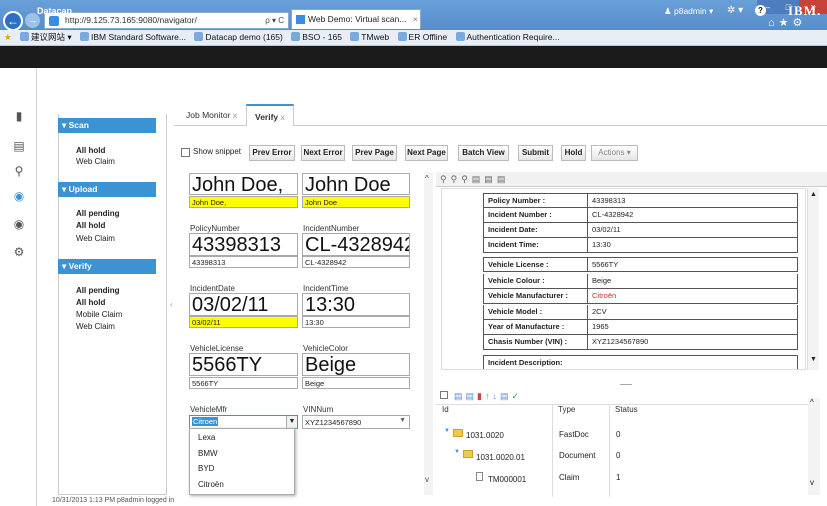 The height and width of the screenshot is (506, 827). I want to click on hold-button: Hold, so click(573, 153).